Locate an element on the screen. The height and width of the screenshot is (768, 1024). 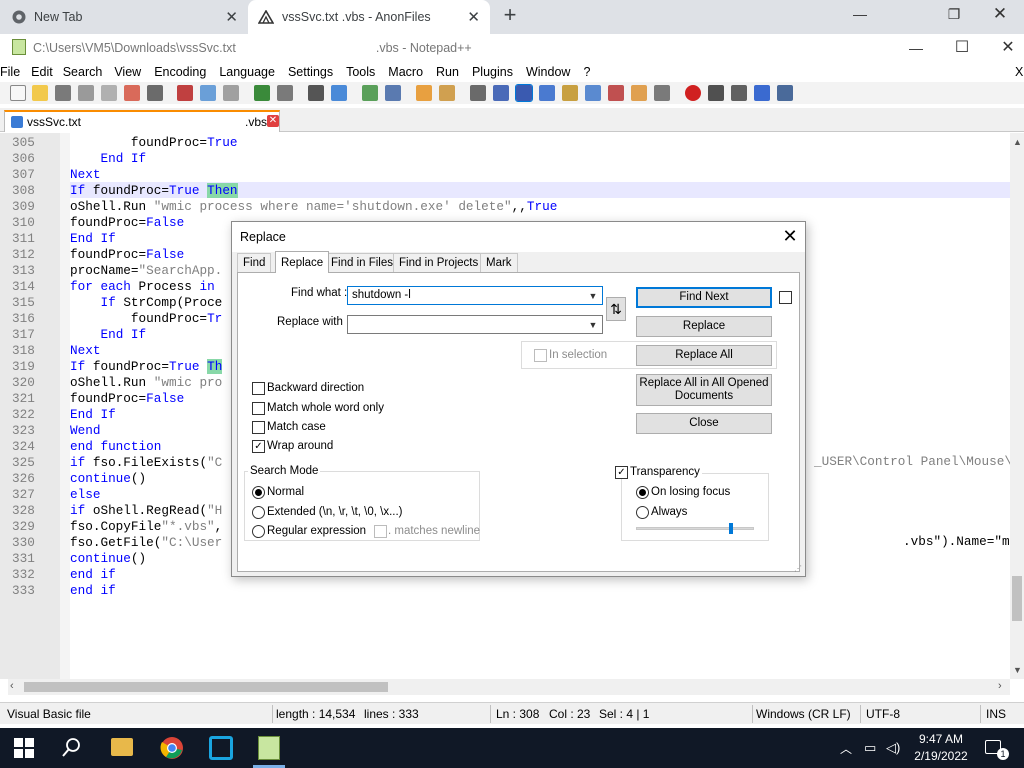
menu-plugins: Plugins is located at coordinates (499, 72).